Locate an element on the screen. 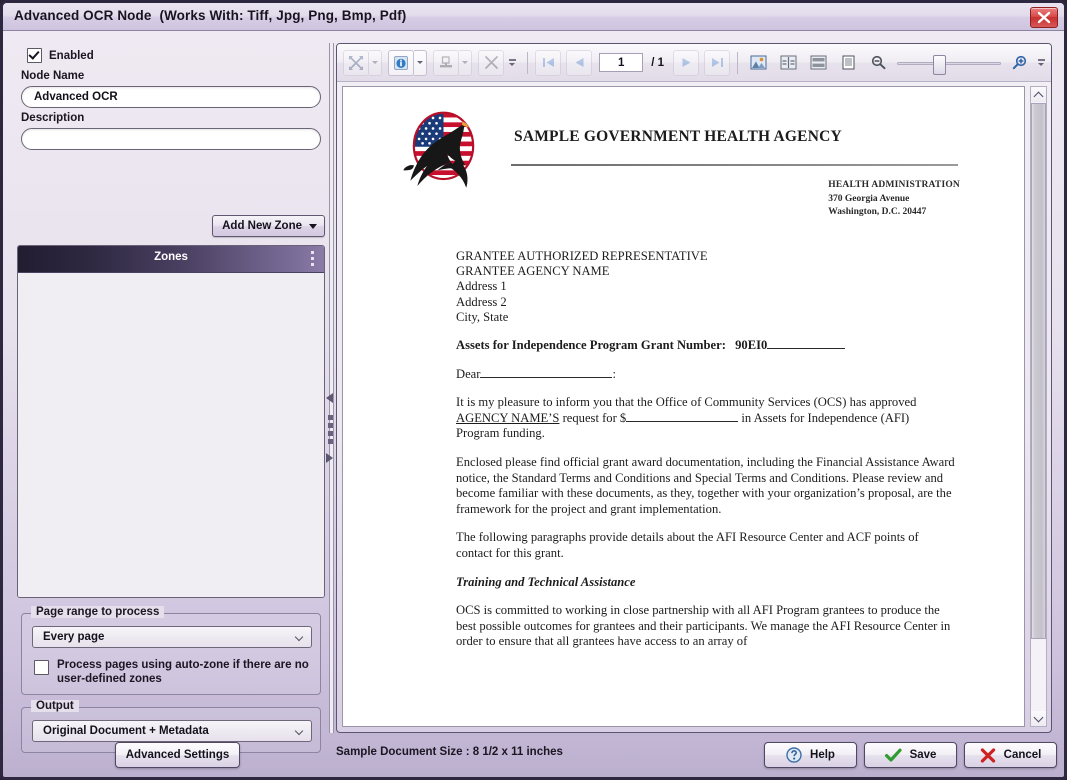  toolbar-overflow-icon-right is located at coordinates (1041, 63).